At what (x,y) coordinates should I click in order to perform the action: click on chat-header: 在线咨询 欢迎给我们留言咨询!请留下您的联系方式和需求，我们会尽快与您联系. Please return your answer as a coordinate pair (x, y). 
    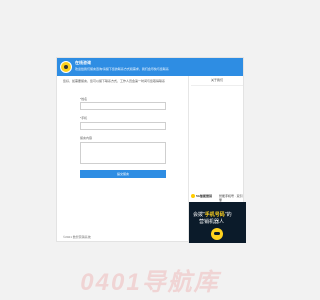
    Looking at the image, I should click on (150, 67).